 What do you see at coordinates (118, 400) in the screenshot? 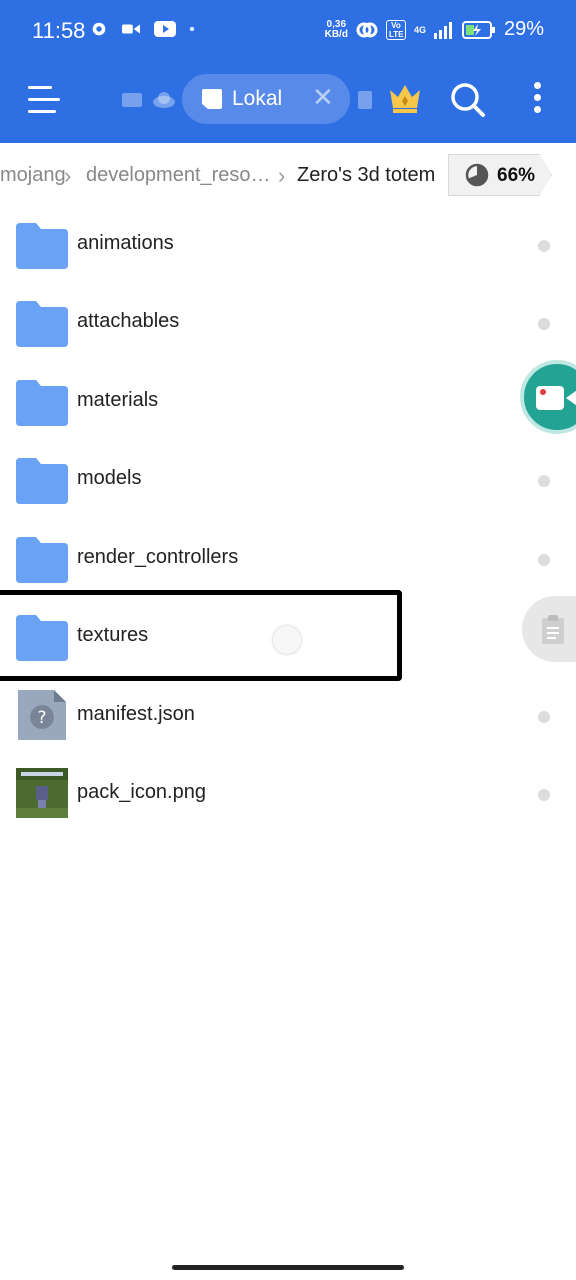
I see `file-name: materials` at bounding box center [118, 400].